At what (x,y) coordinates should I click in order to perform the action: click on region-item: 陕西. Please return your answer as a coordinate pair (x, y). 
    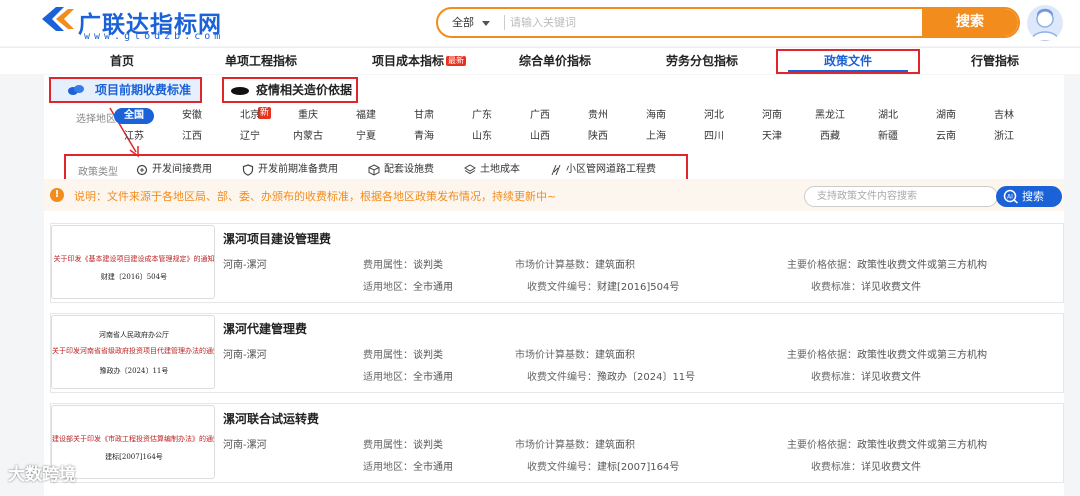
    Looking at the image, I should click on (598, 137).